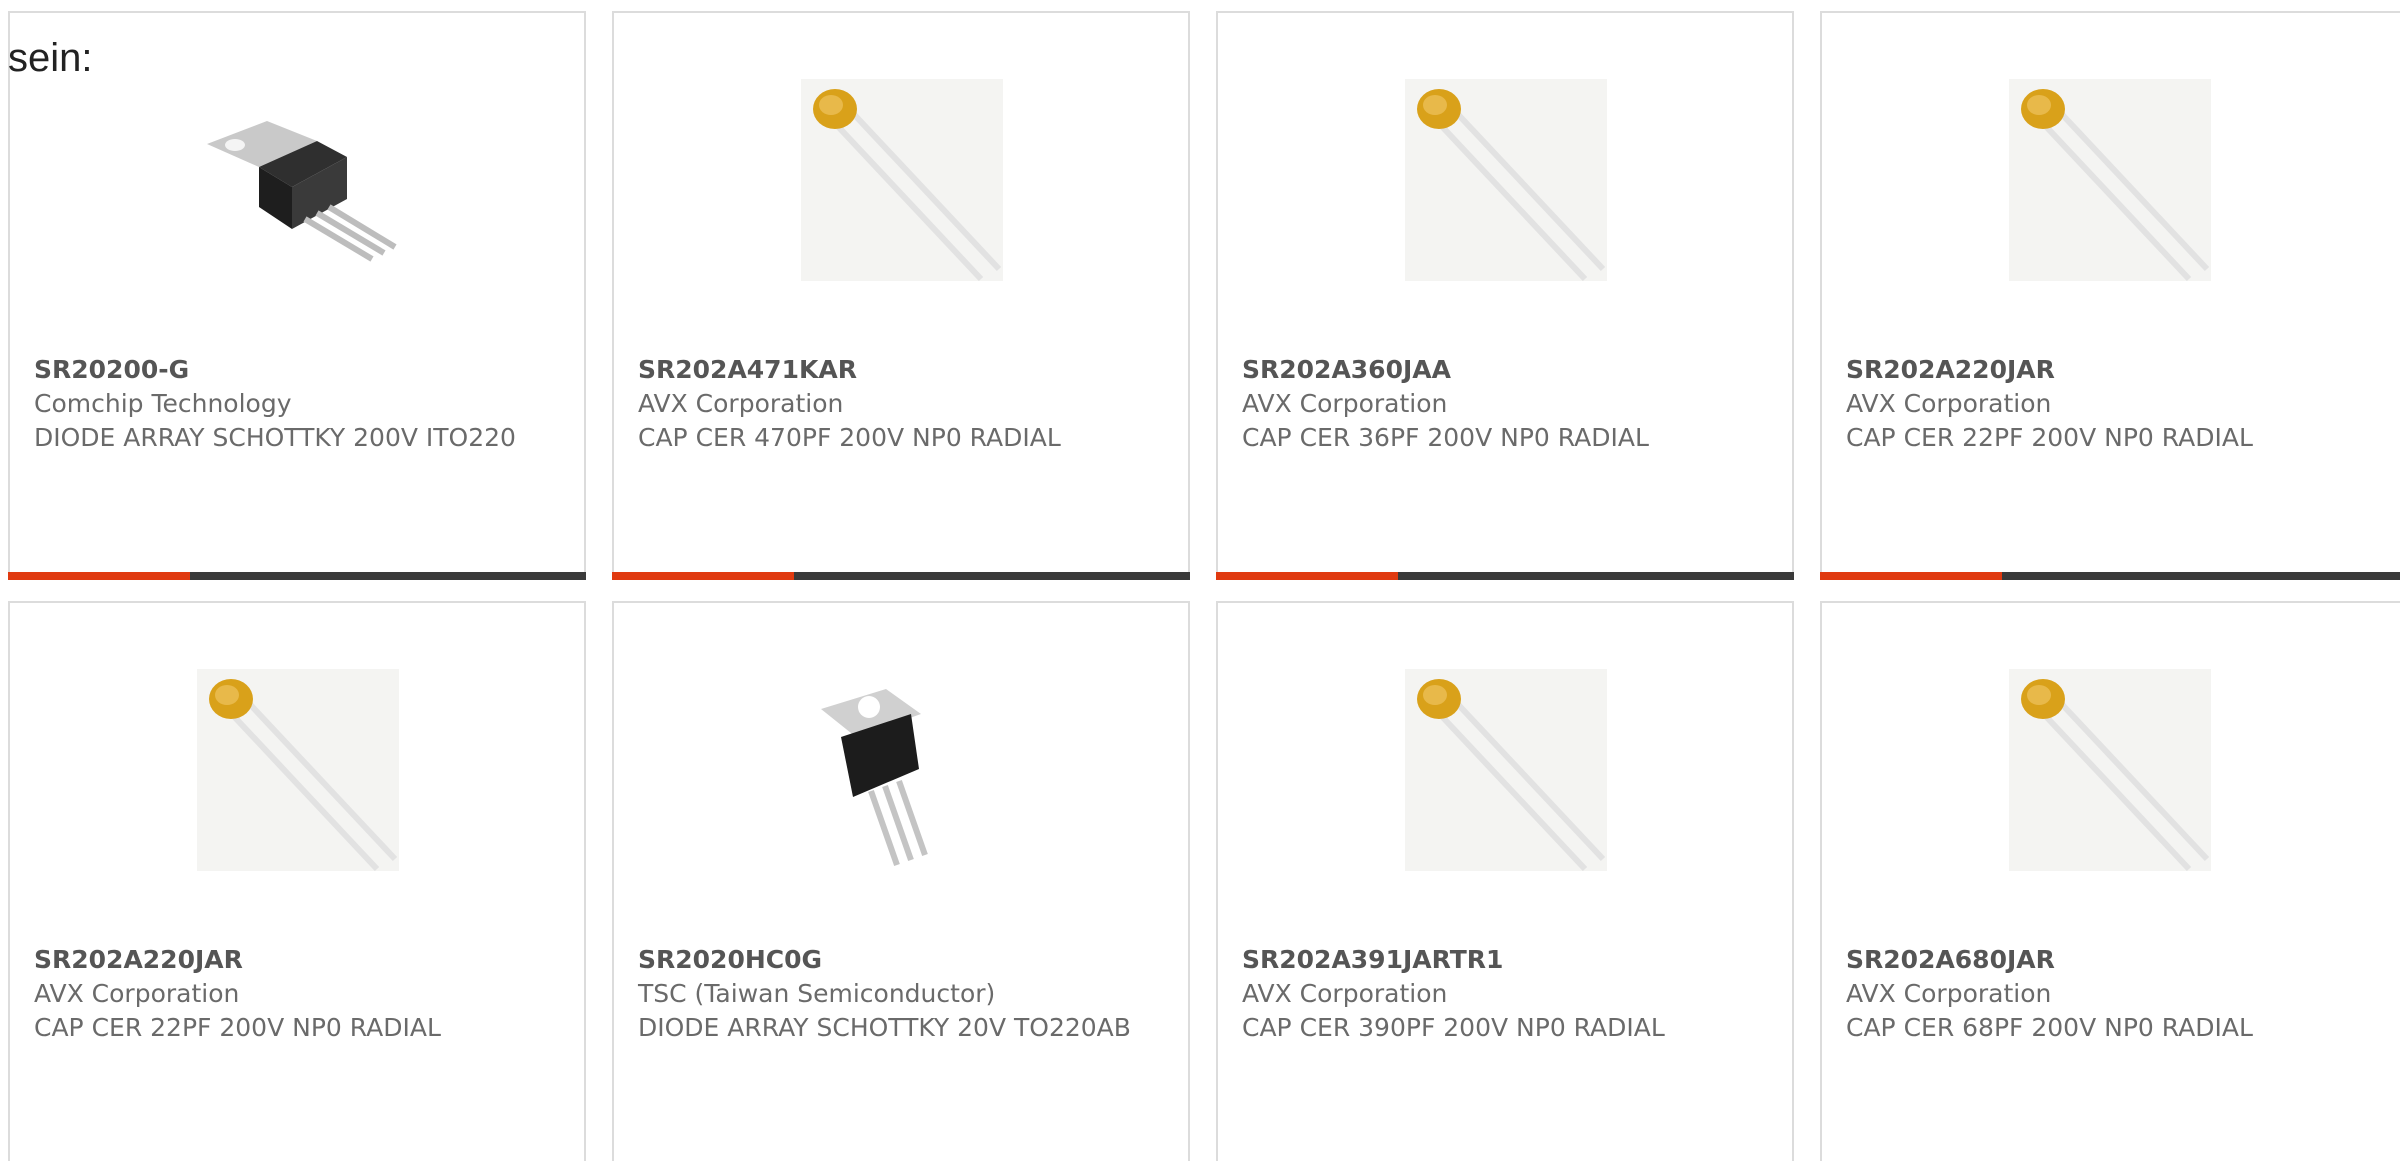 The height and width of the screenshot is (1161, 2400). What do you see at coordinates (888, 370) in the screenshot?
I see `part-number: SR202A471KAR` at bounding box center [888, 370].